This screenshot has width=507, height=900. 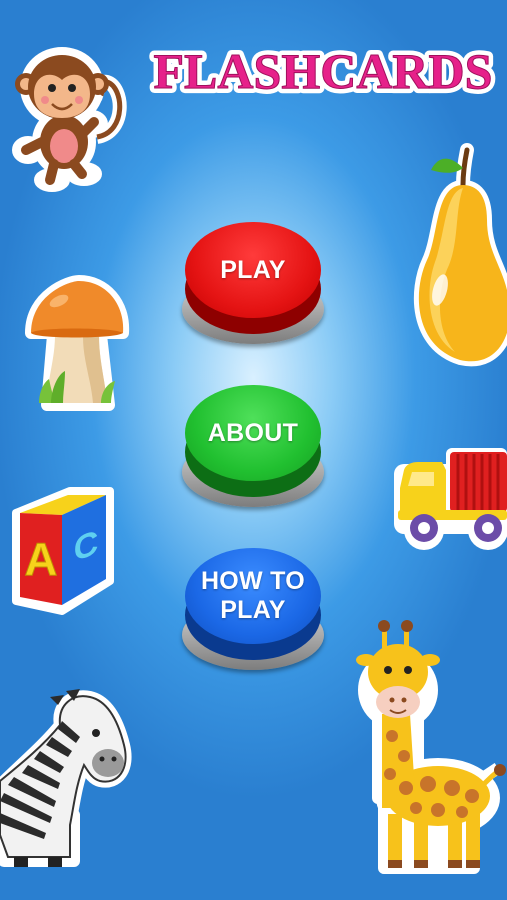 I want to click on game-title: FLASHCARDS FLASHCARDS, so click(x=323, y=71).